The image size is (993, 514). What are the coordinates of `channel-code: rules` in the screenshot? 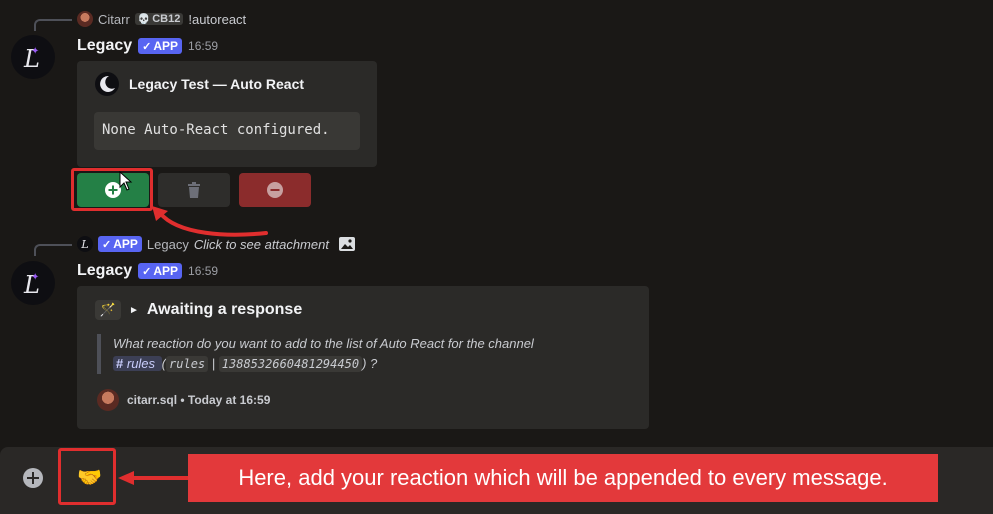 It's located at (187, 364).